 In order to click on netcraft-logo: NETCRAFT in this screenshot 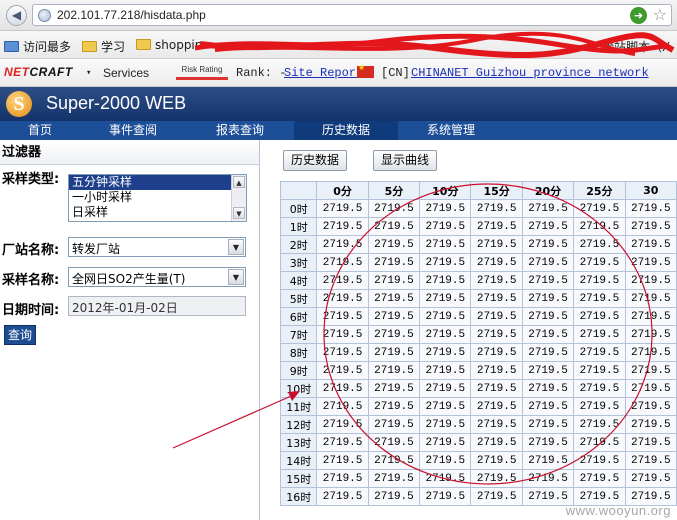, I will do `click(38, 72)`.